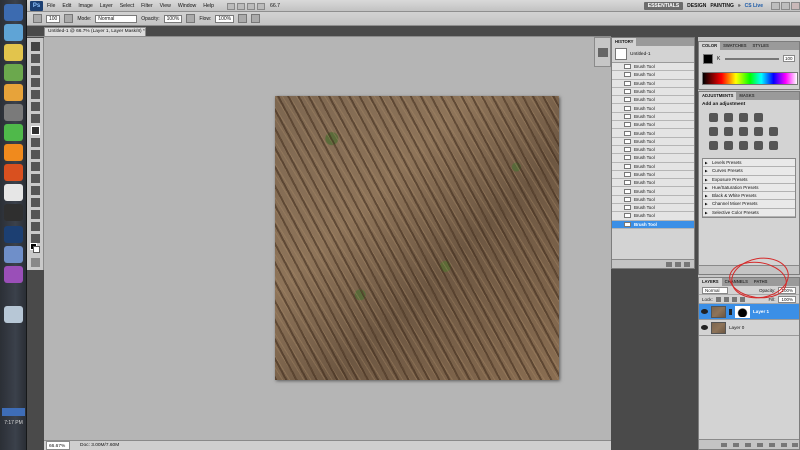 The width and height of the screenshot is (800, 450). What do you see at coordinates (35, 202) in the screenshot?
I see `dodge-tool-icon` at bounding box center [35, 202].